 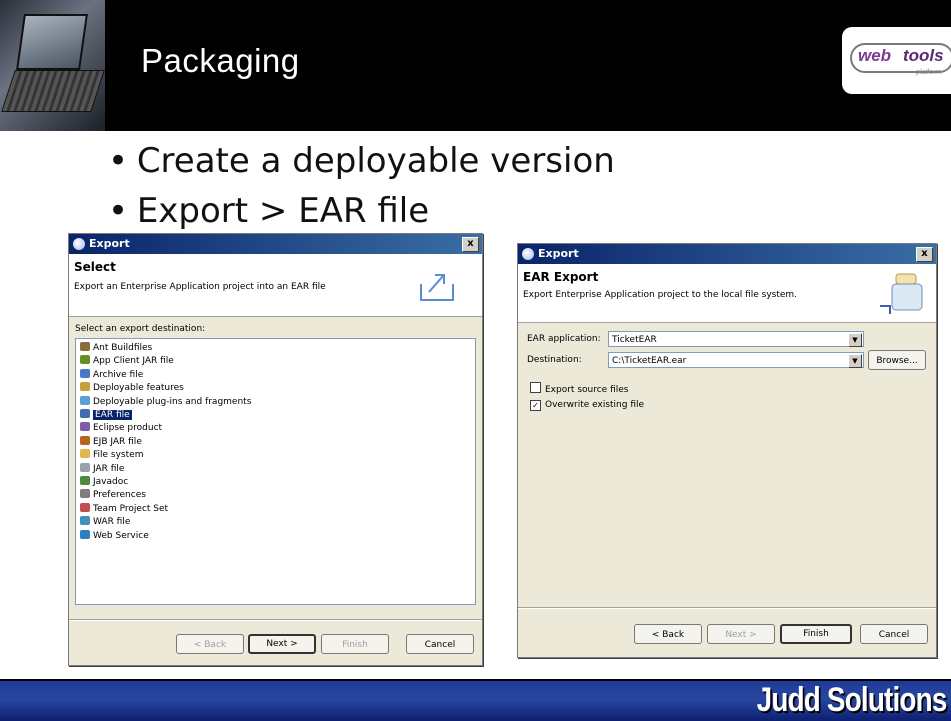 I want to click on banner-title: EAR Export, so click(x=561, y=277).